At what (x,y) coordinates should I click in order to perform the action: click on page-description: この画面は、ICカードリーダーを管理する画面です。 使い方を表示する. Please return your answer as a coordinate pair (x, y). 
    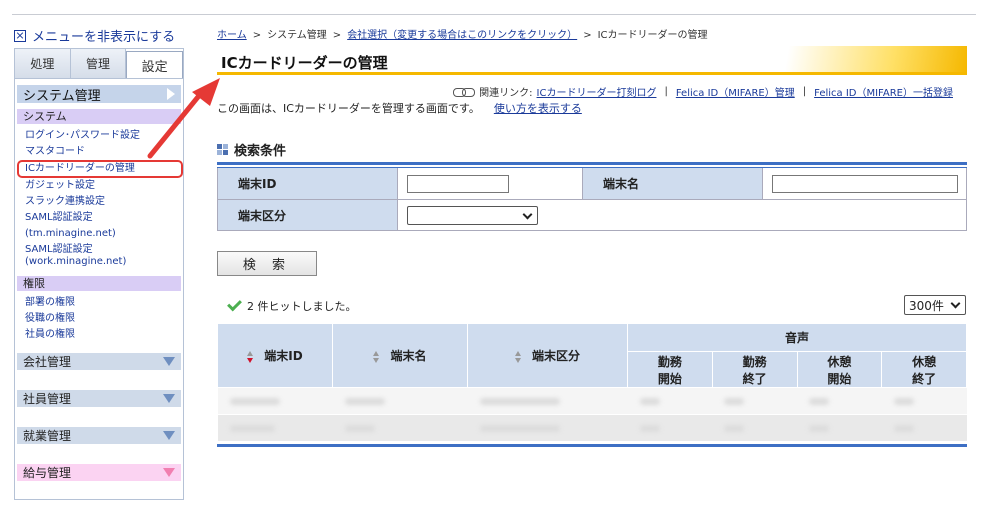
    Looking at the image, I should click on (399, 108).